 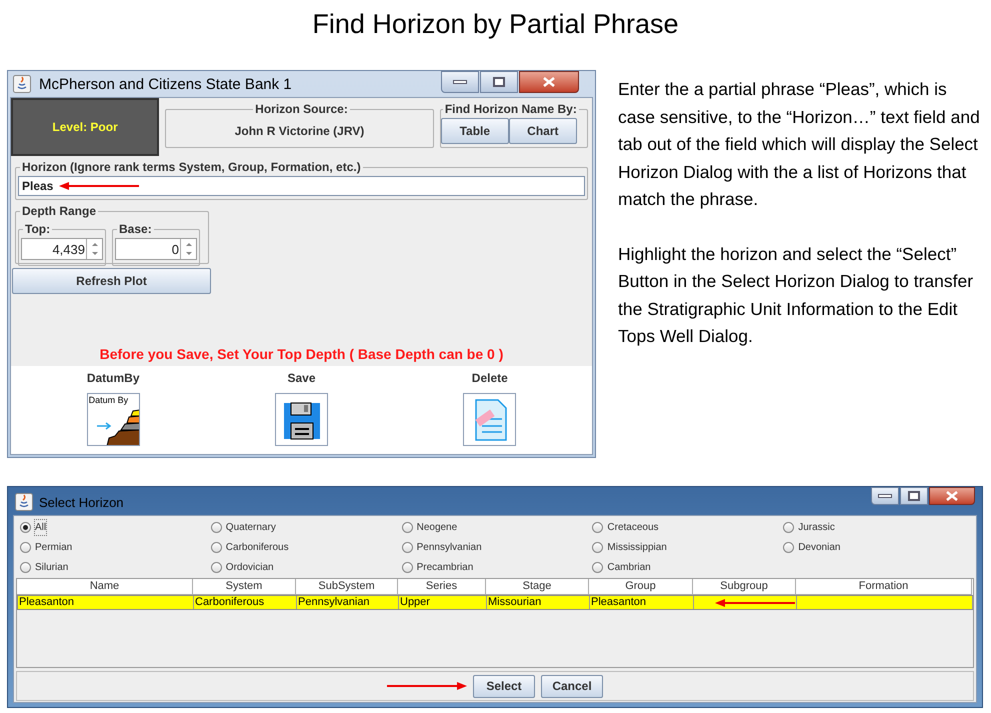 I want to click on table-cell: Missourian, so click(x=515, y=602).